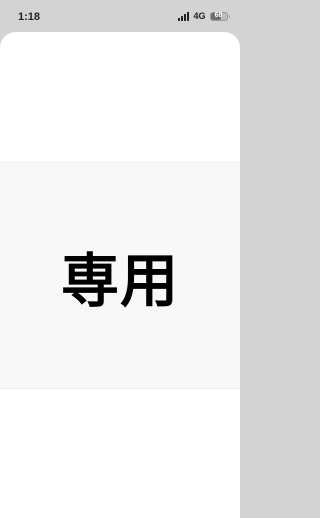 This screenshot has height=518, width=320. What do you see at coordinates (120, 16) in the screenshot?
I see `status-bar: 1:18 4G 68` at bounding box center [120, 16].